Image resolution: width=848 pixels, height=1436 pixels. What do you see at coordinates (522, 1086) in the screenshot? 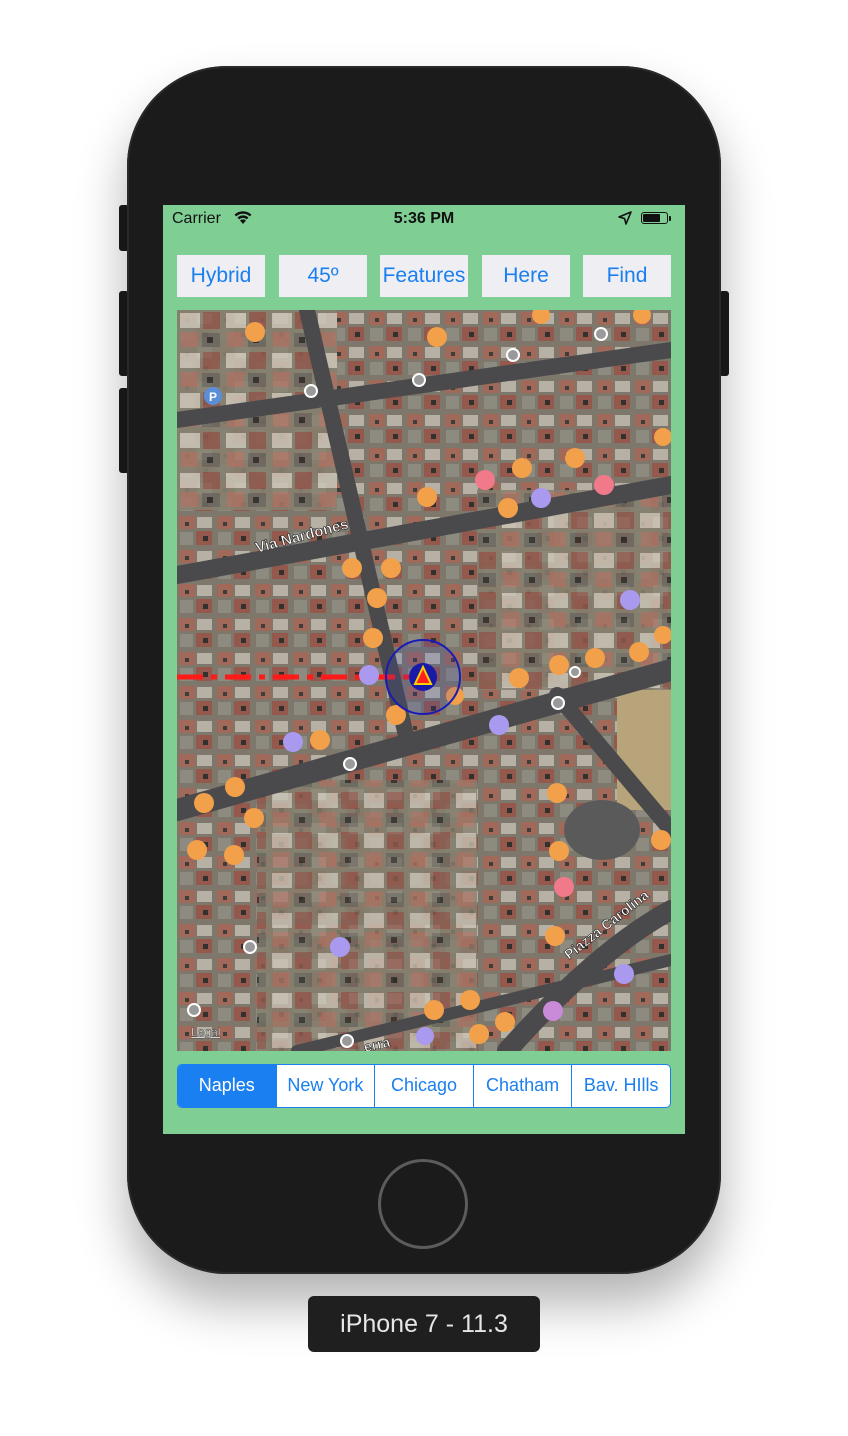
I see `segment-chatham: Chatham` at bounding box center [522, 1086].